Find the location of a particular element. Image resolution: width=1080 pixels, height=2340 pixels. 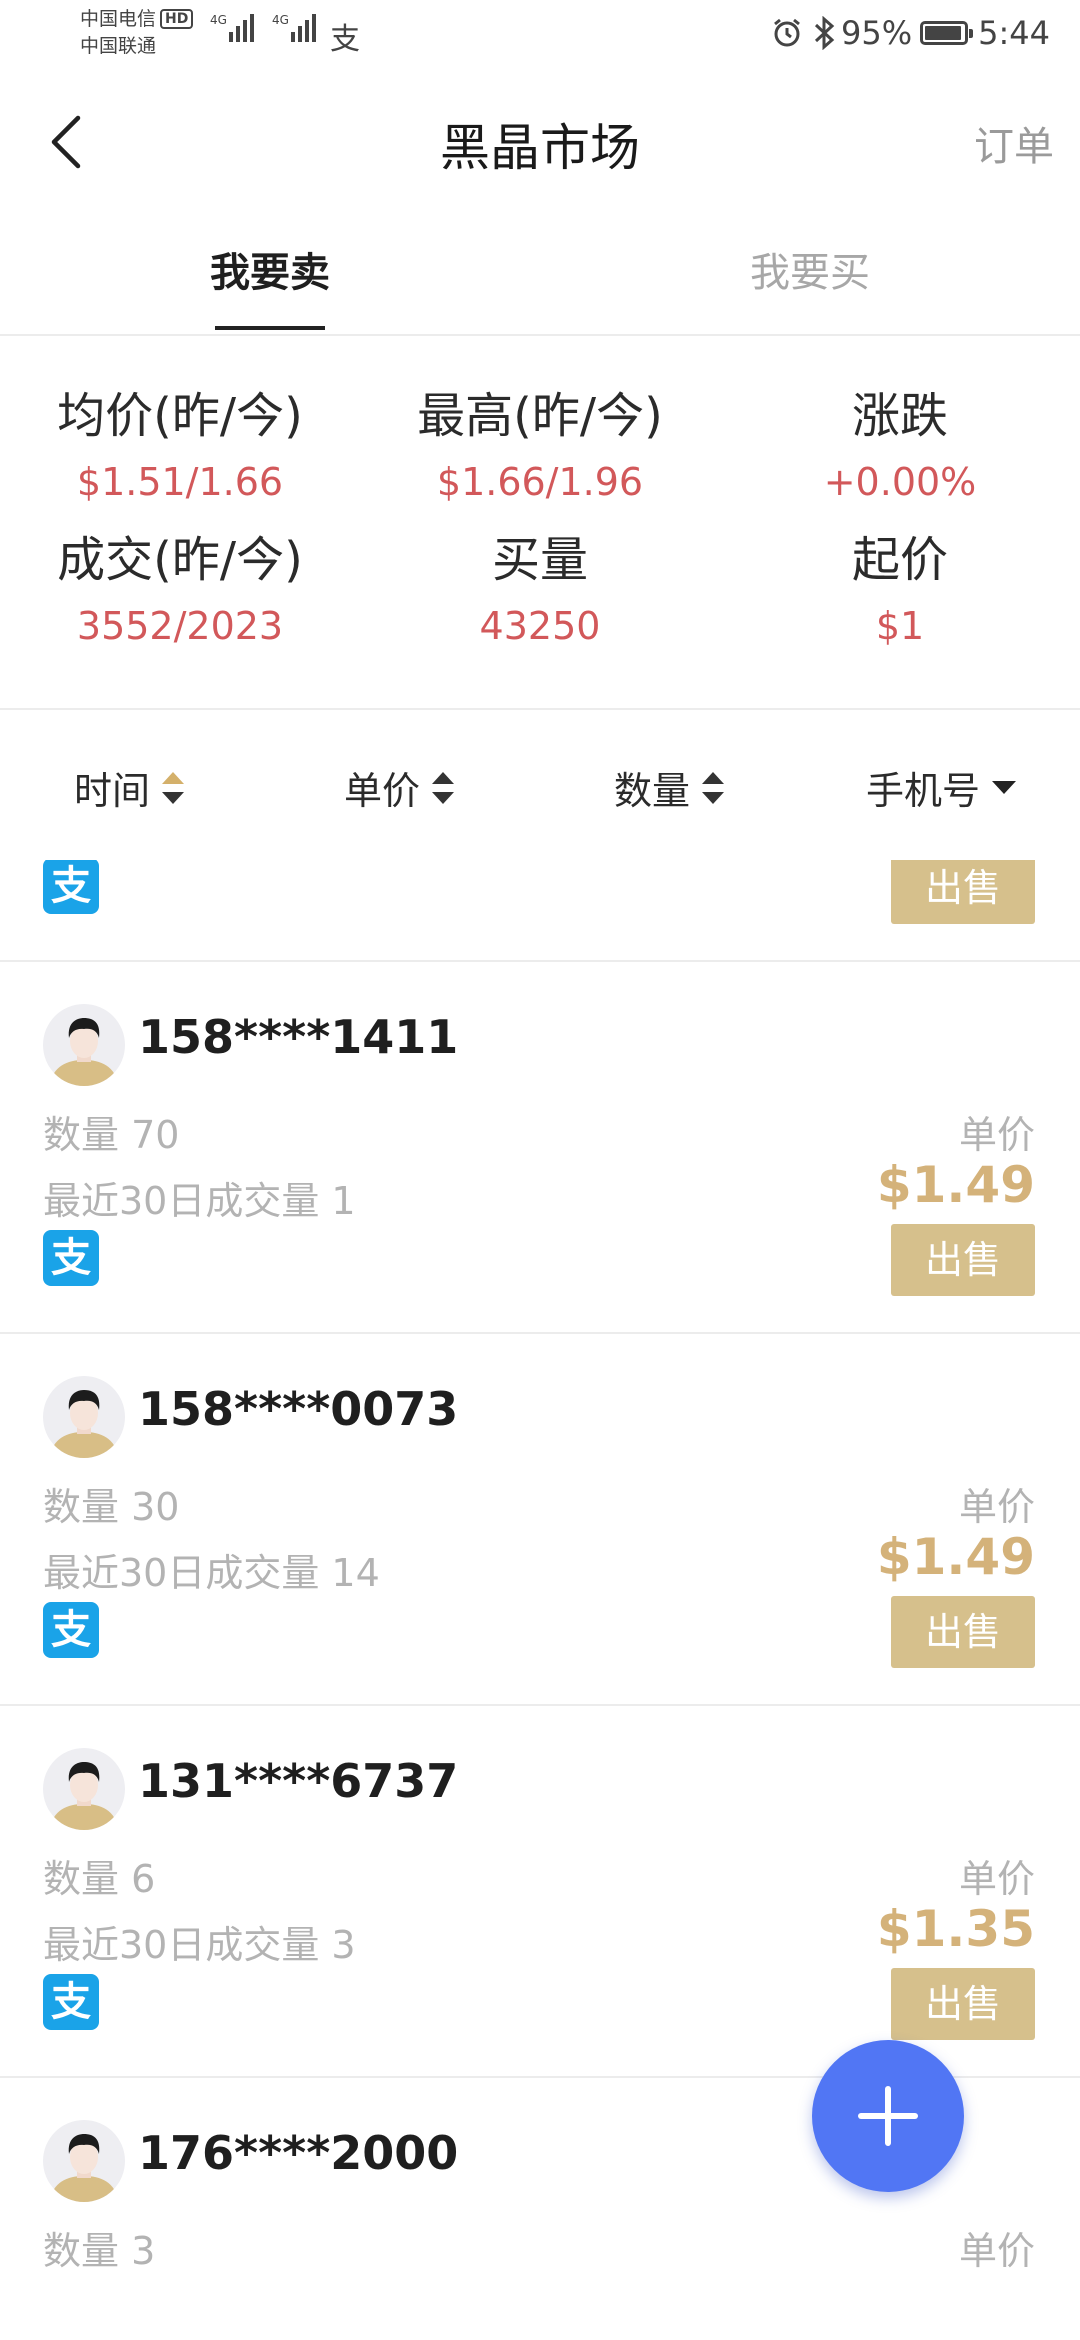

stat-value: $1.66/1.96 is located at coordinates (540, 482).